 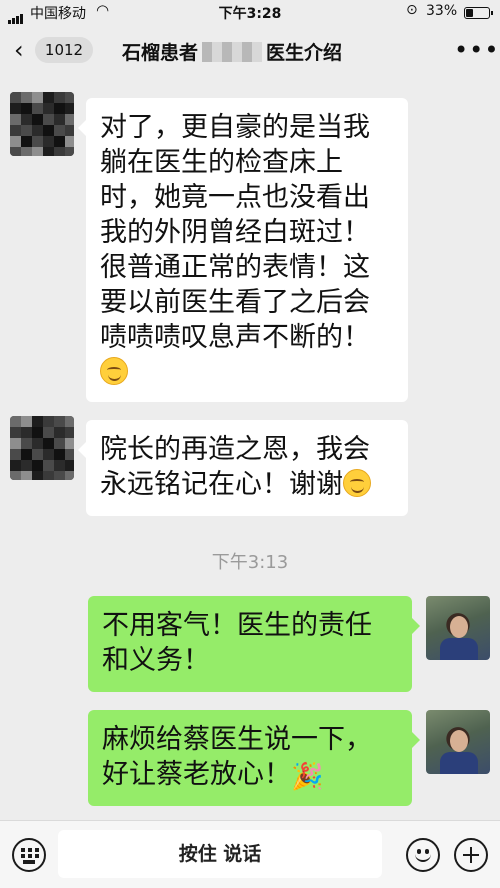 I want to click on message-line: 要以前医生看了之后会, so click(x=235, y=302).